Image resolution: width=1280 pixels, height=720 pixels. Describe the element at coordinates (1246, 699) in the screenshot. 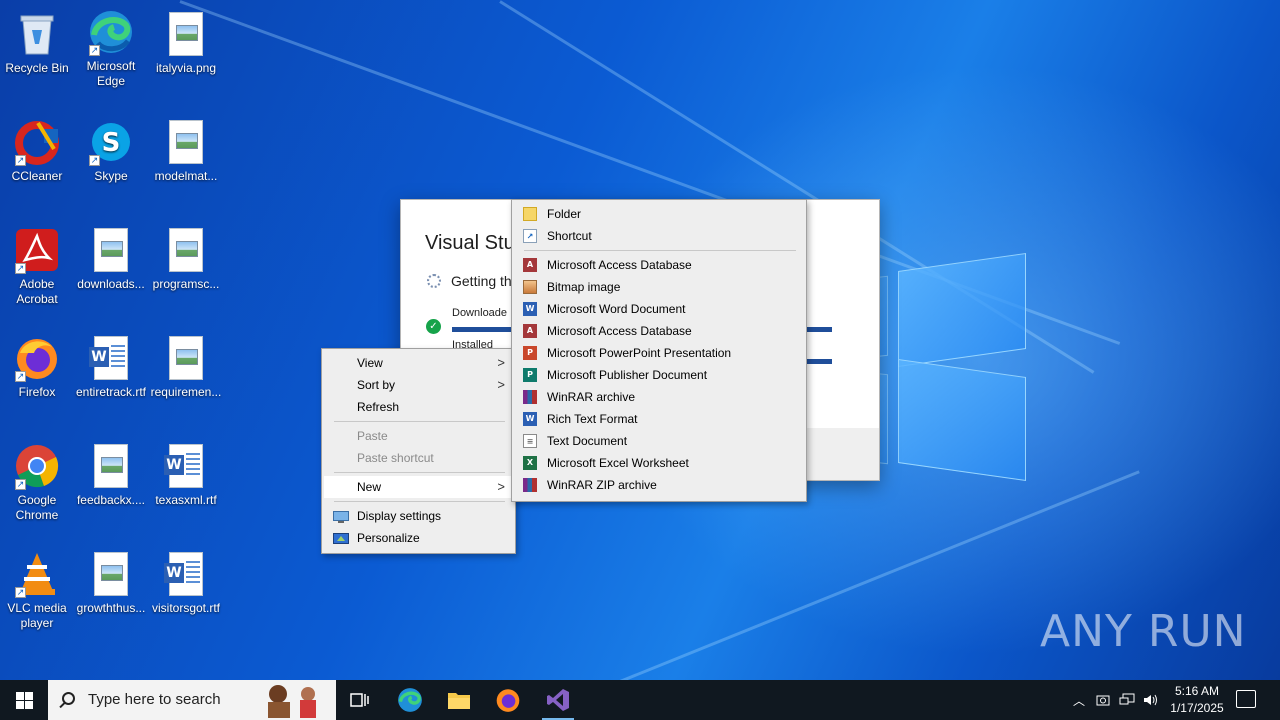

I see `notification-center-icon` at that location.